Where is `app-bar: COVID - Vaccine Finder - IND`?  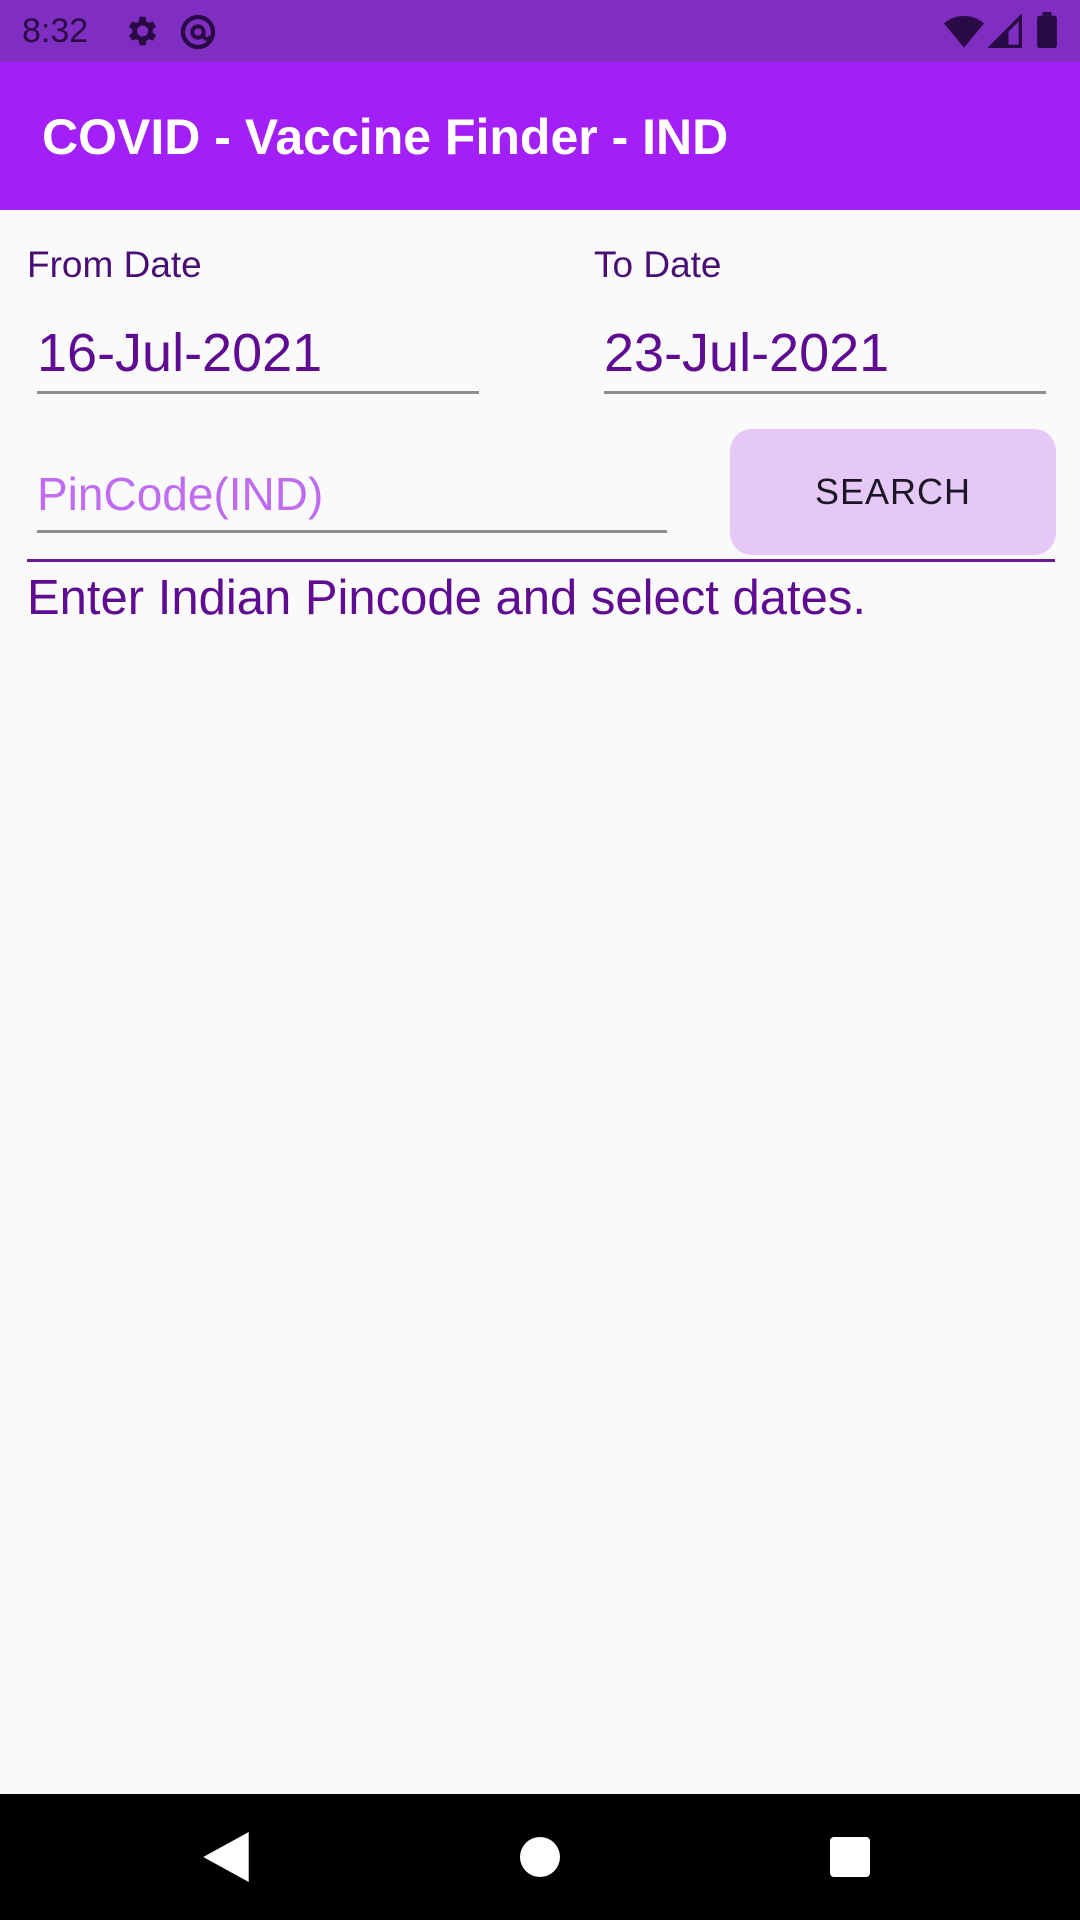 app-bar: COVID - Vaccine Finder - IND is located at coordinates (540, 136).